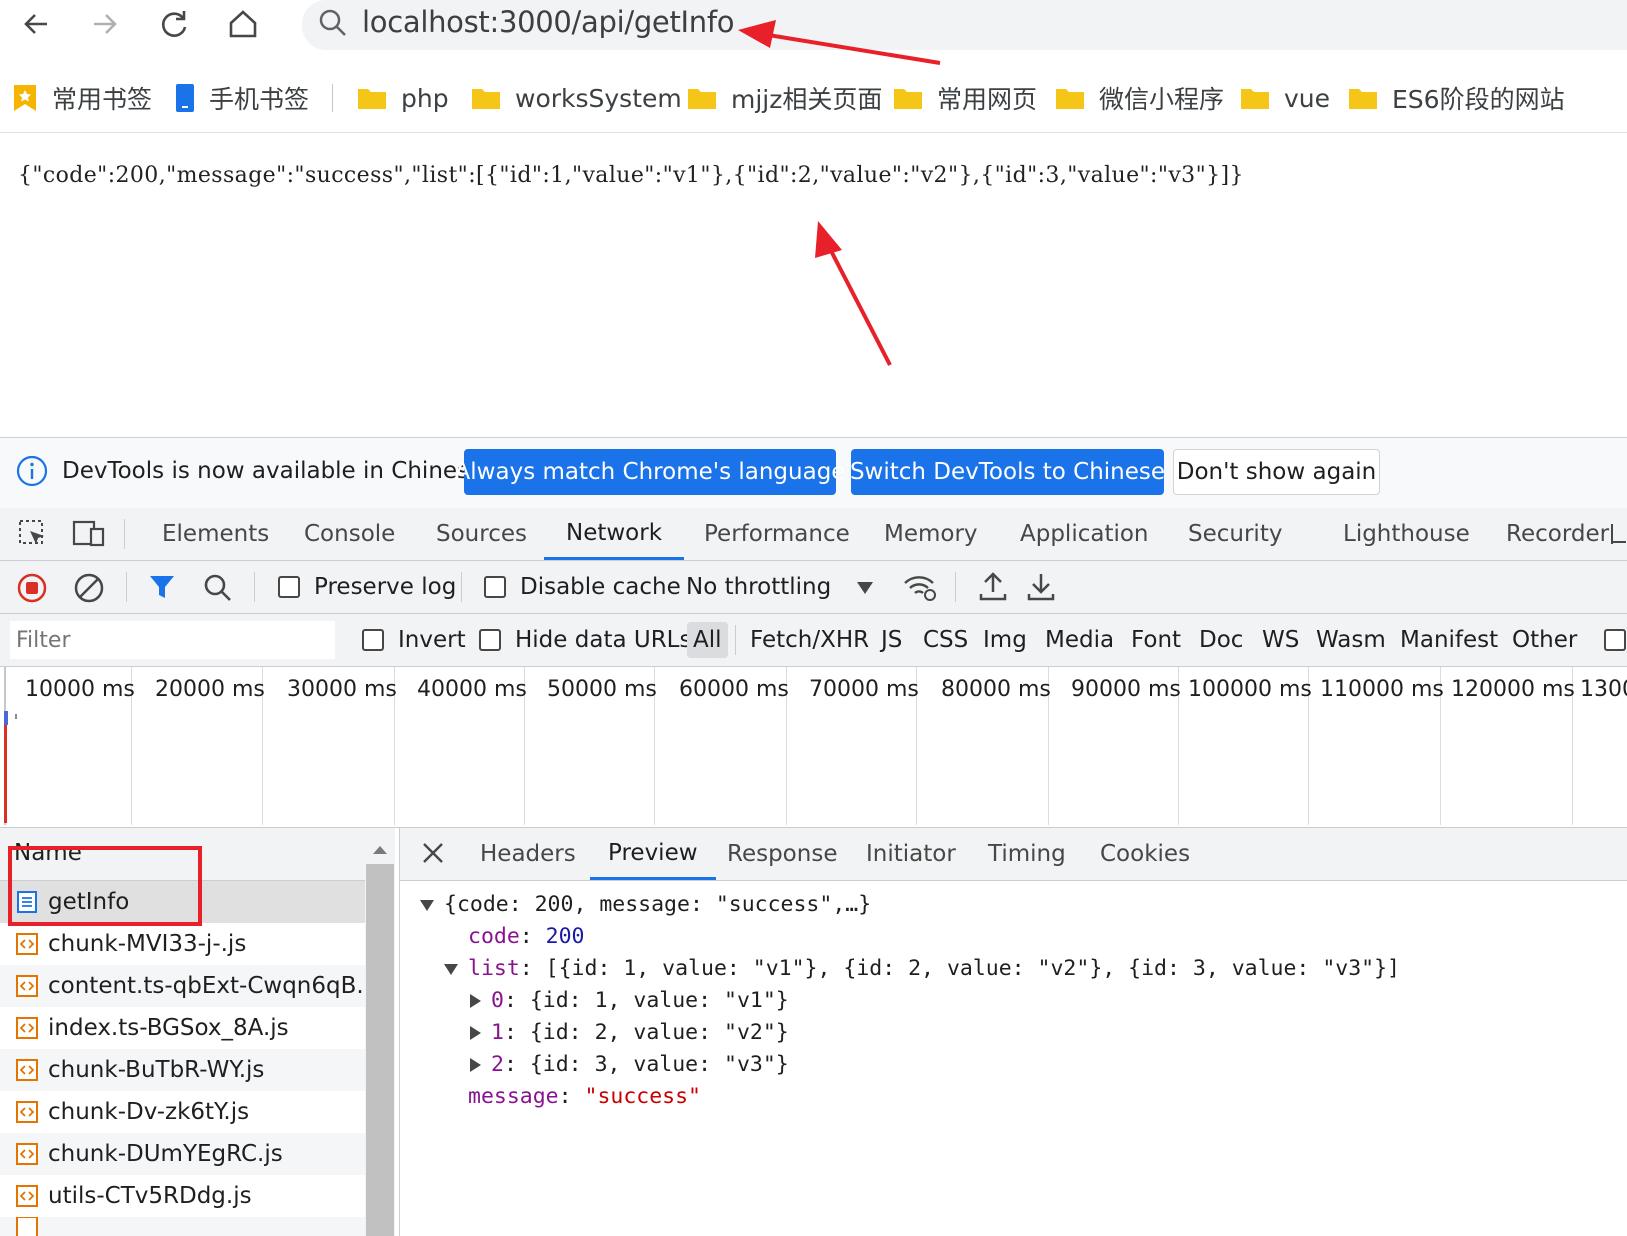 The height and width of the screenshot is (1236, 1627). I want to click on import-har-icon, so click(993, 589).